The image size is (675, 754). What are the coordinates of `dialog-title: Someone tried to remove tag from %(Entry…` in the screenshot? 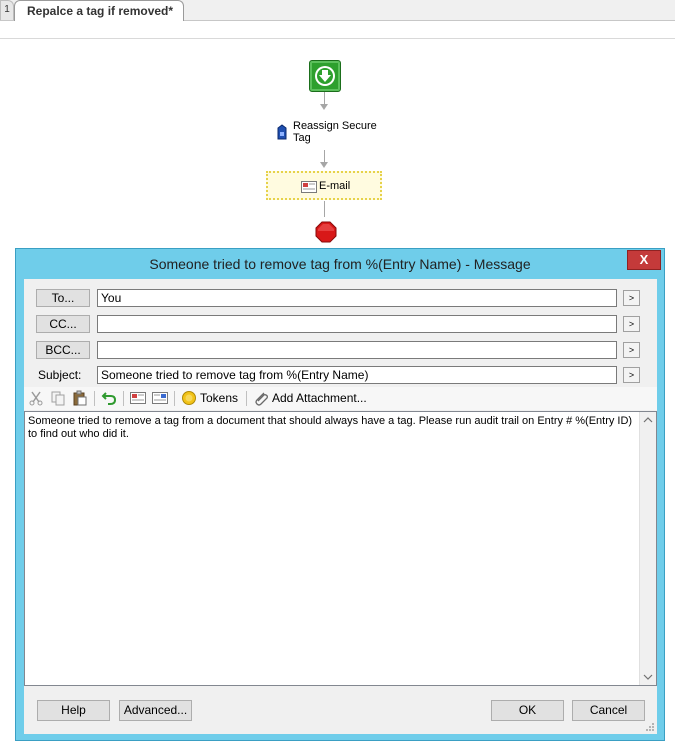 It's located at (340, 264).